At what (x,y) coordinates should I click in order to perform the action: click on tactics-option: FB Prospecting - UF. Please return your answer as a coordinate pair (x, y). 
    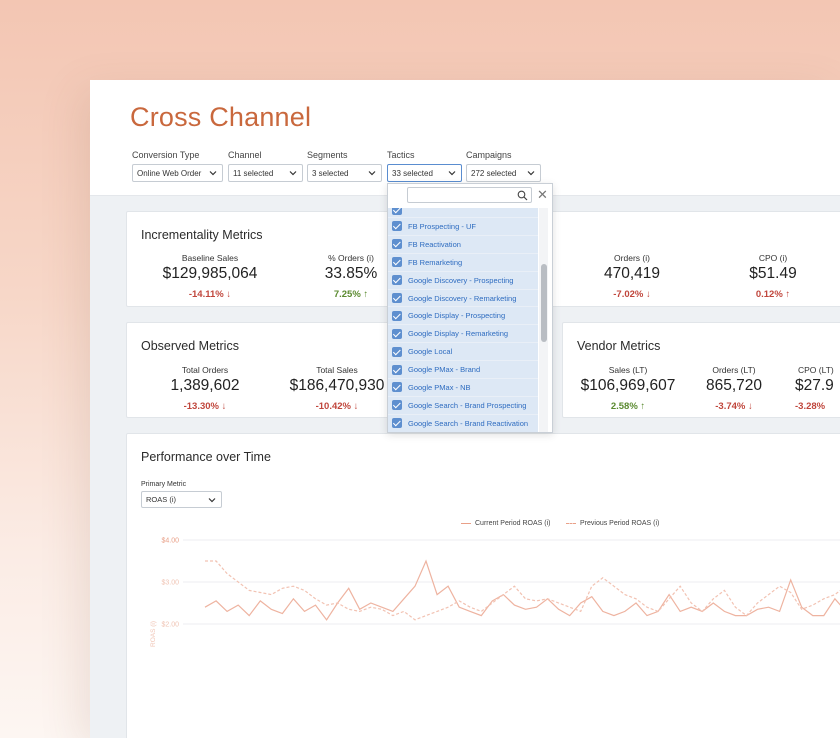
    Looking at the image, I should click on (463, 227).